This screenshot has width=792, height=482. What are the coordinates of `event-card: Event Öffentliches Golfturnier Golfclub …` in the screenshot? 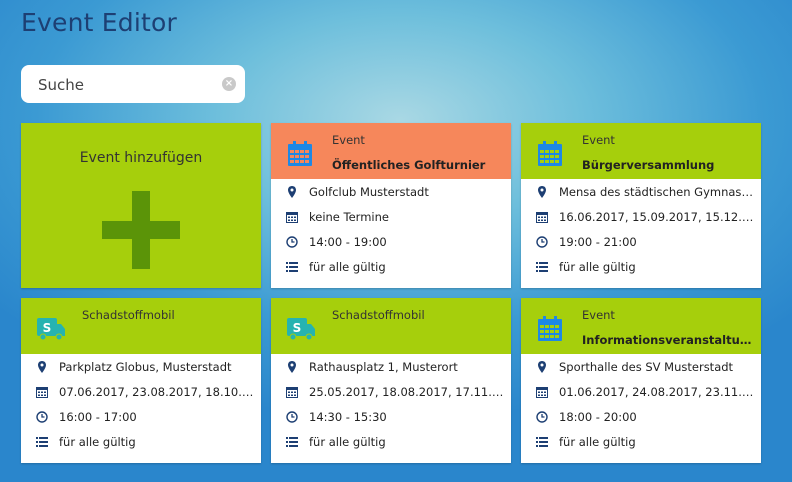 It's located at (391, 205).